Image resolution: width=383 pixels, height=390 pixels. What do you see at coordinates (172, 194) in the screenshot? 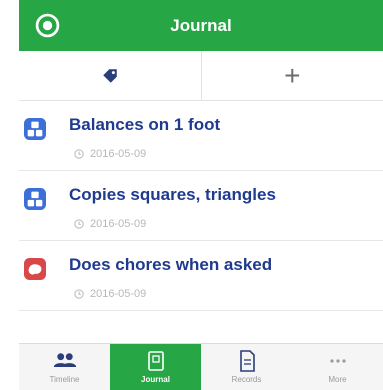
I see `entry-title: Copies squares, triangles` at bounding box center [172, 194].